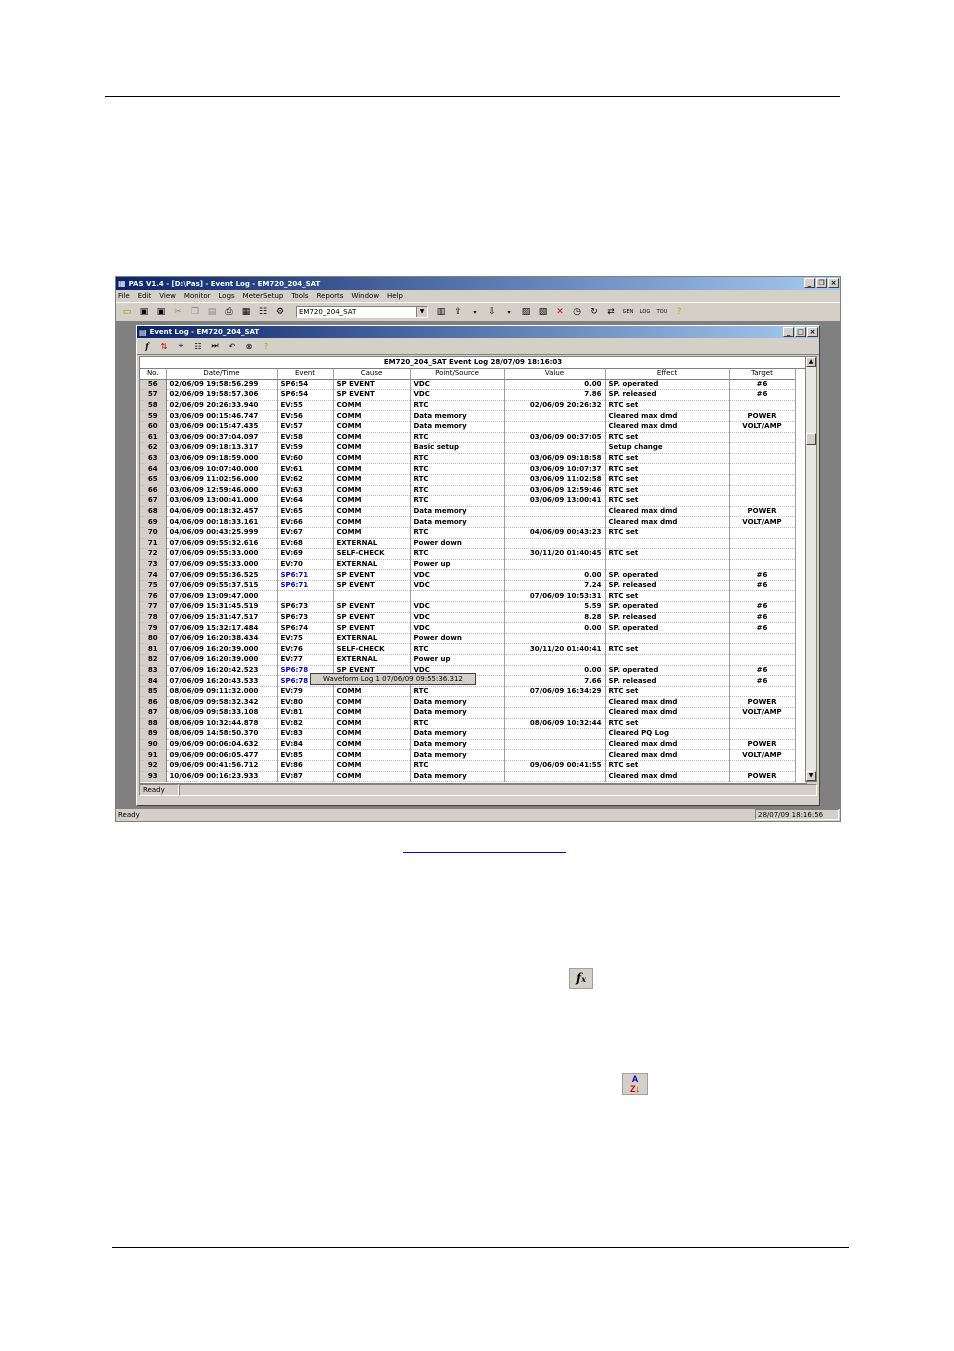 The width and height of the screenshot is (954, 1351). Describe the element at coordinates (800, 332) in the screenshot. I see `child-maximize-button: □` at that location.